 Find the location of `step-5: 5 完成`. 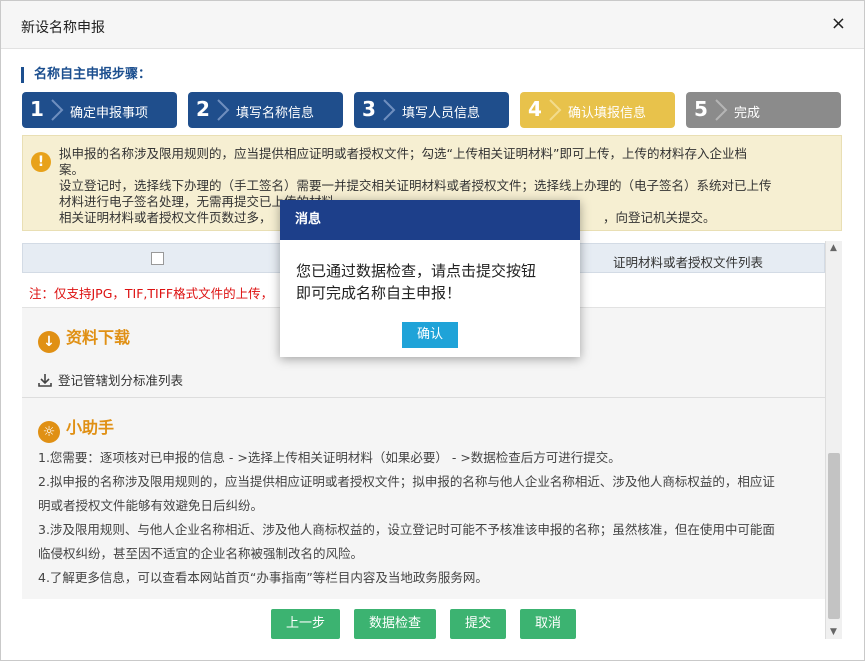

step-5: 5 完成 is located at coordinates (763, 110).